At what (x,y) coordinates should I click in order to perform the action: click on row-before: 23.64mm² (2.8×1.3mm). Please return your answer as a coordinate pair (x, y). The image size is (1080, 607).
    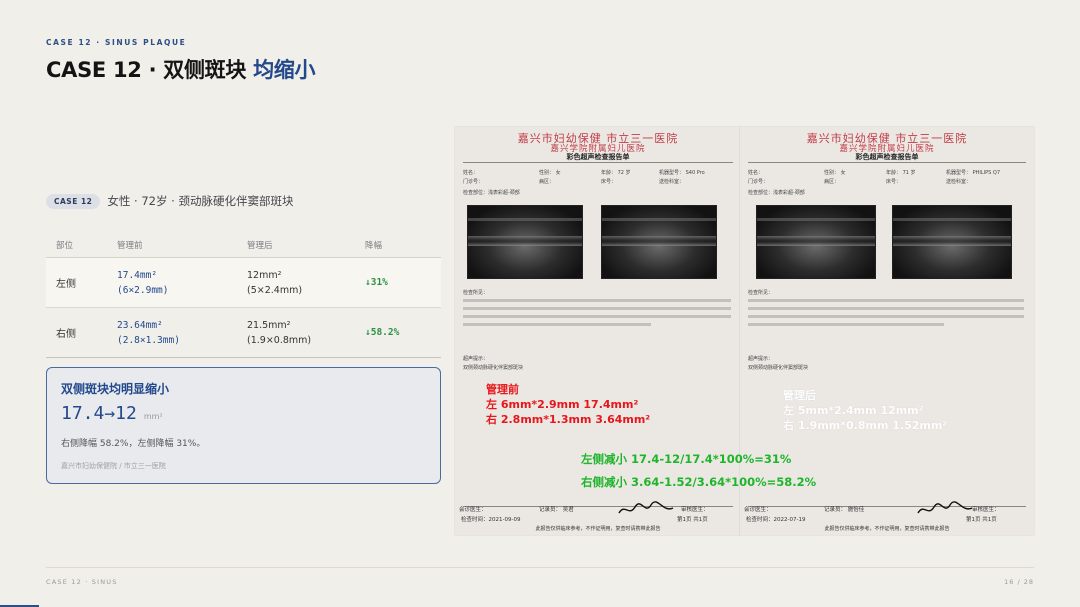
    Looking at the image, I should click on (173, 333).